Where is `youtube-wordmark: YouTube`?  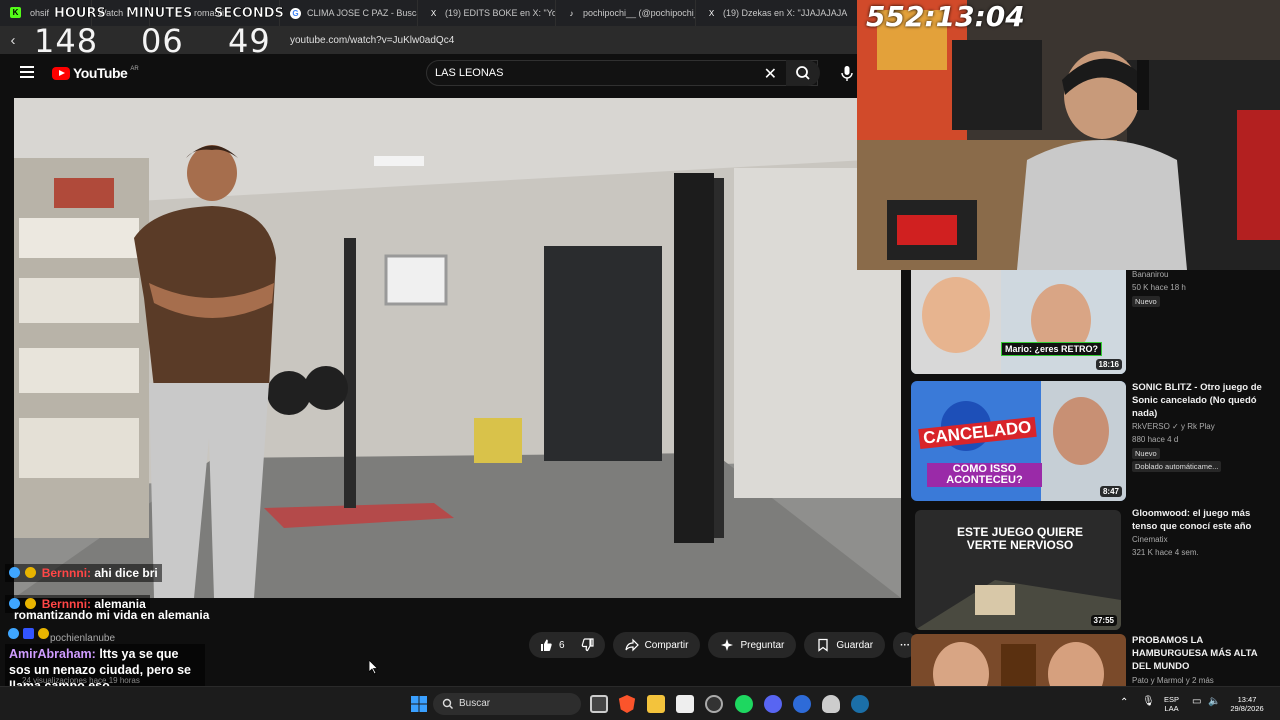 youtube-wordmark: YouTube is located at coordinates (100, 73).